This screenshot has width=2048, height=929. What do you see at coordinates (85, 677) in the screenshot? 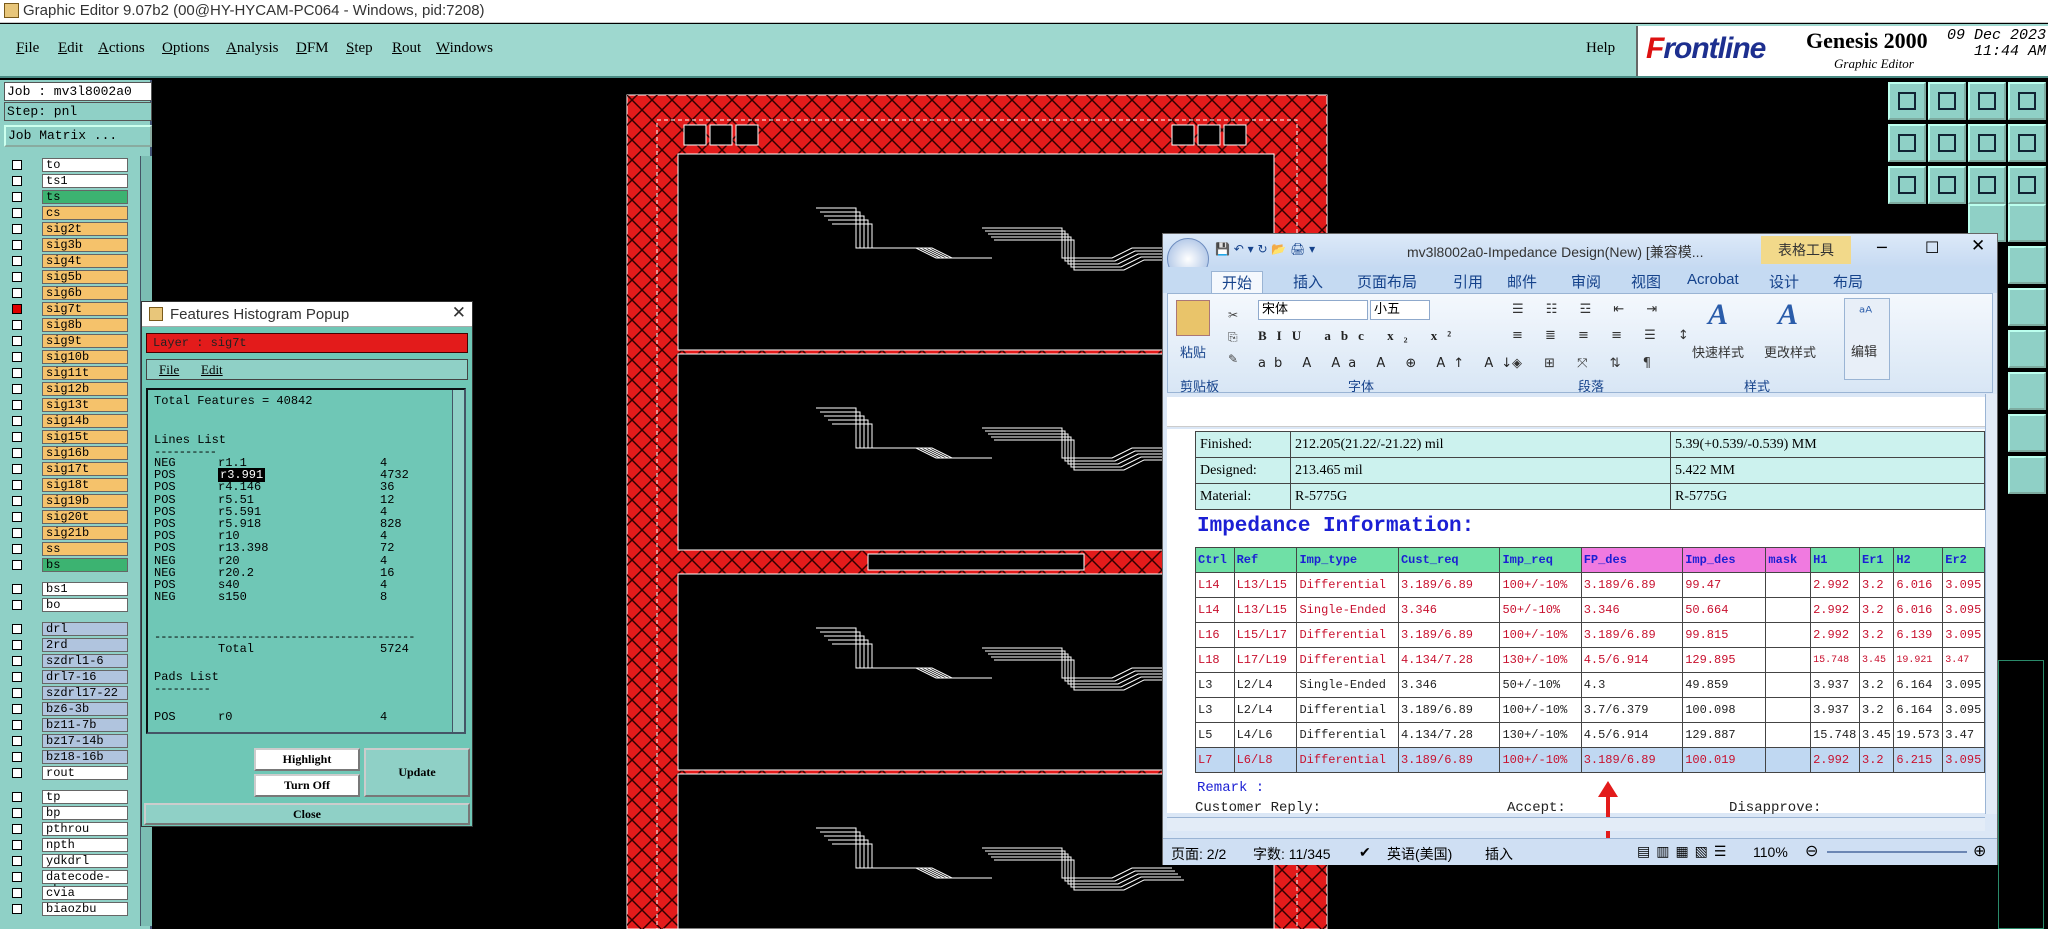
I see `layer-name: drl7-16` at bounding box center [85, 677].